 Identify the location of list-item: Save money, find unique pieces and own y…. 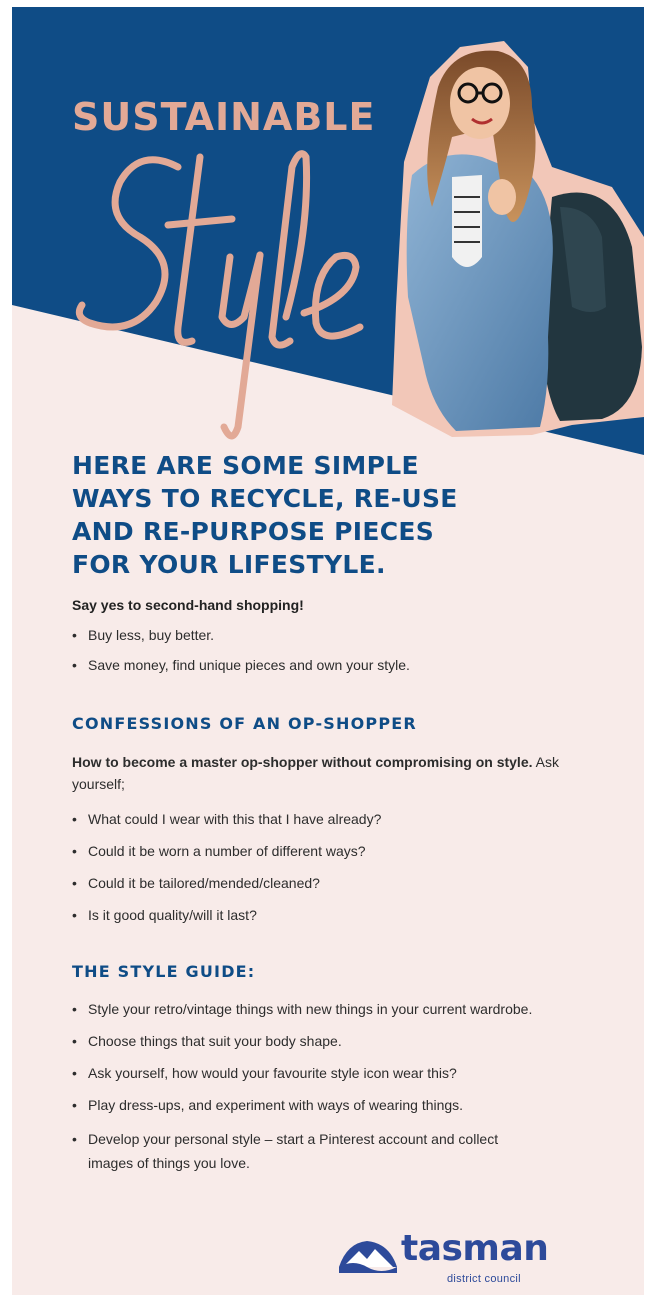
(312, 665).